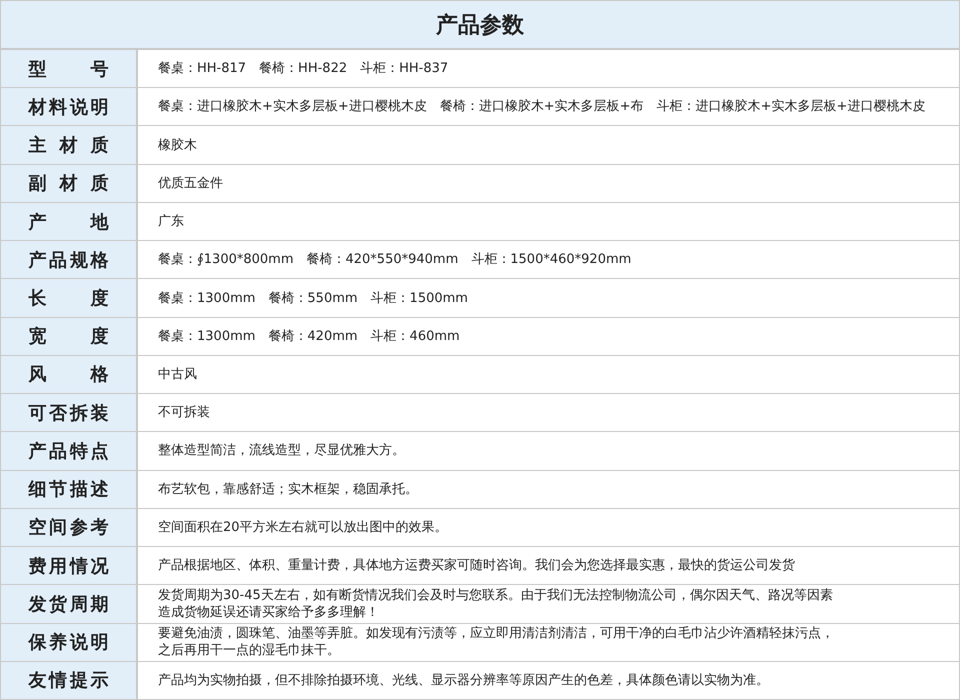 The width and height of the screenshot is (960, 700). What do you see at coordinates (177, 375) in the screenshot?
I see `value-cell-text: 中古风` at bounding box center [177, 375].